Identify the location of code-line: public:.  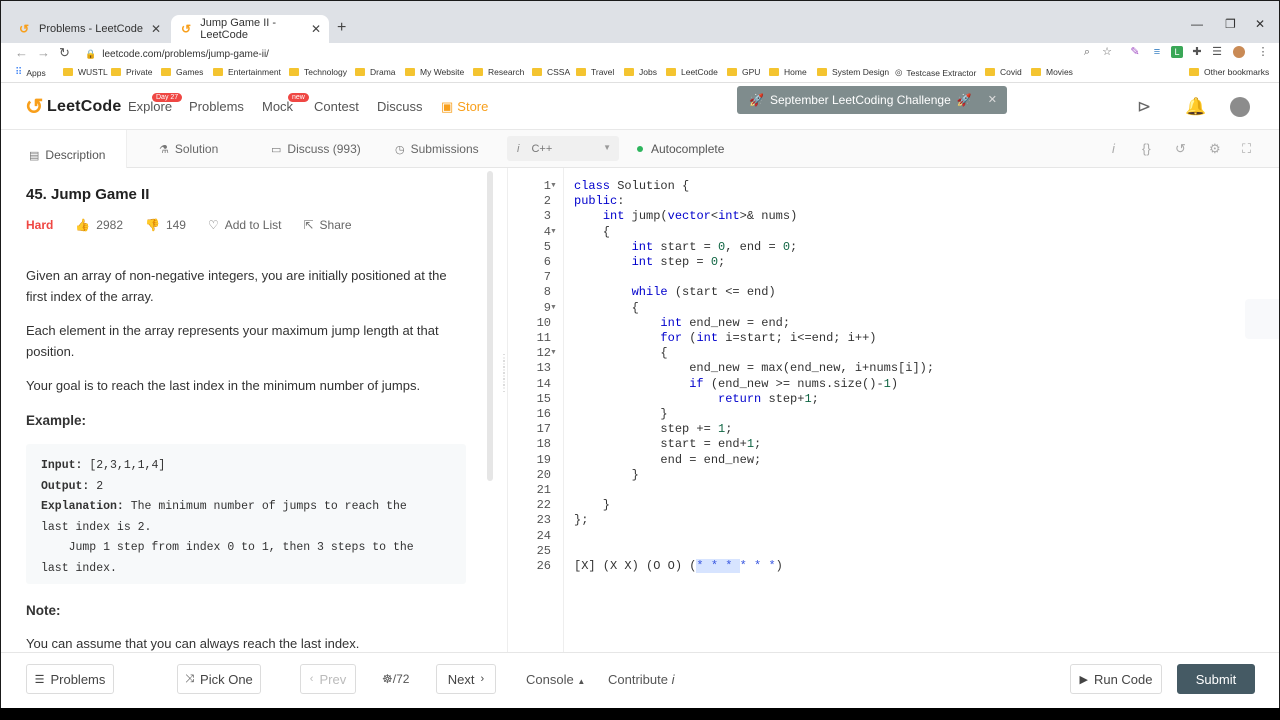
(599, 201).